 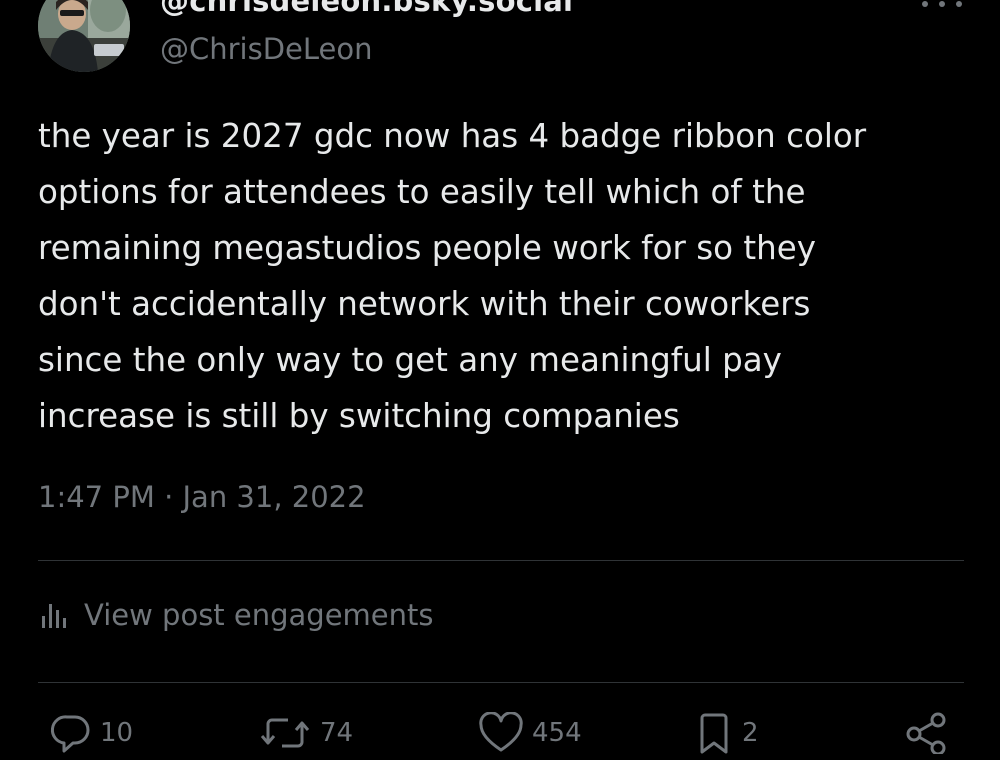 What do you see at coordinates (54, 616) in the screenshot?
I see `bar-chart-icon` at bounding box center [54, 616].